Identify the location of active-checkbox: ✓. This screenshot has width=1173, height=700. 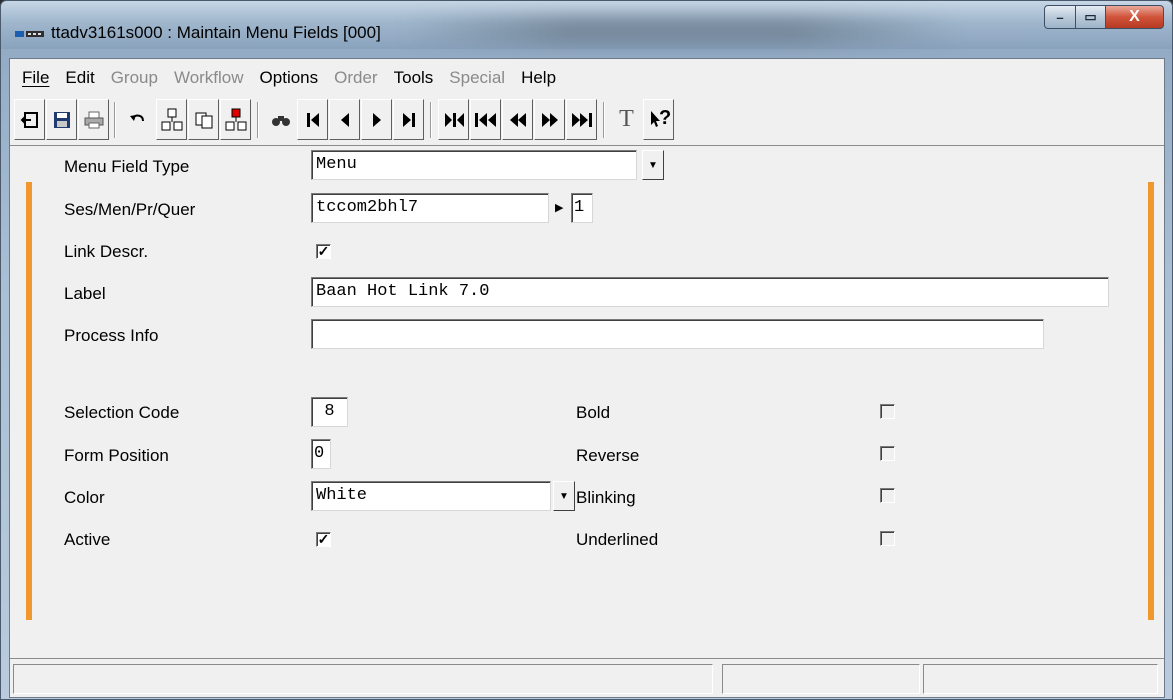
(323, 539).